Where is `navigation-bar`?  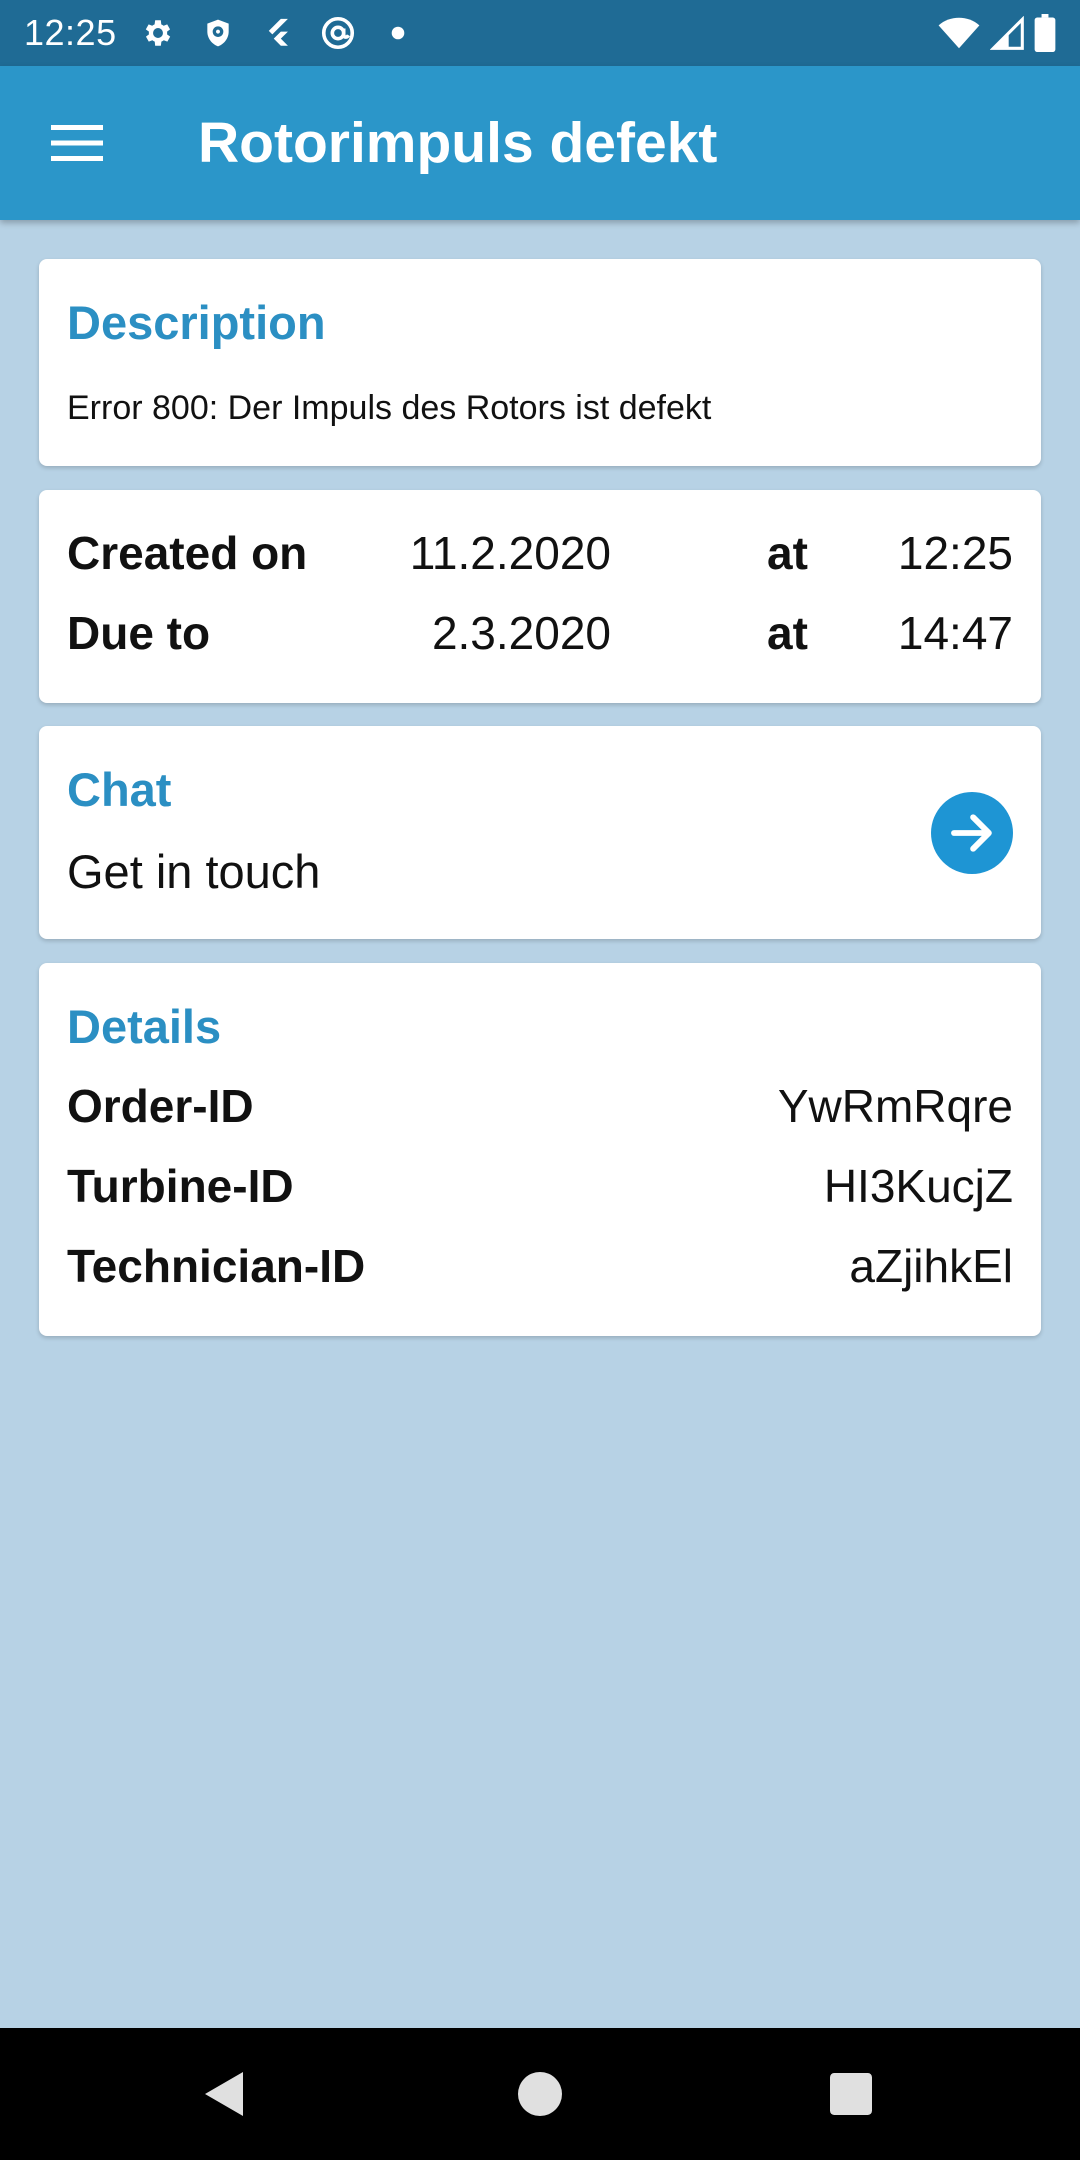
navigation-bar is located at coordinates (540, 2094).